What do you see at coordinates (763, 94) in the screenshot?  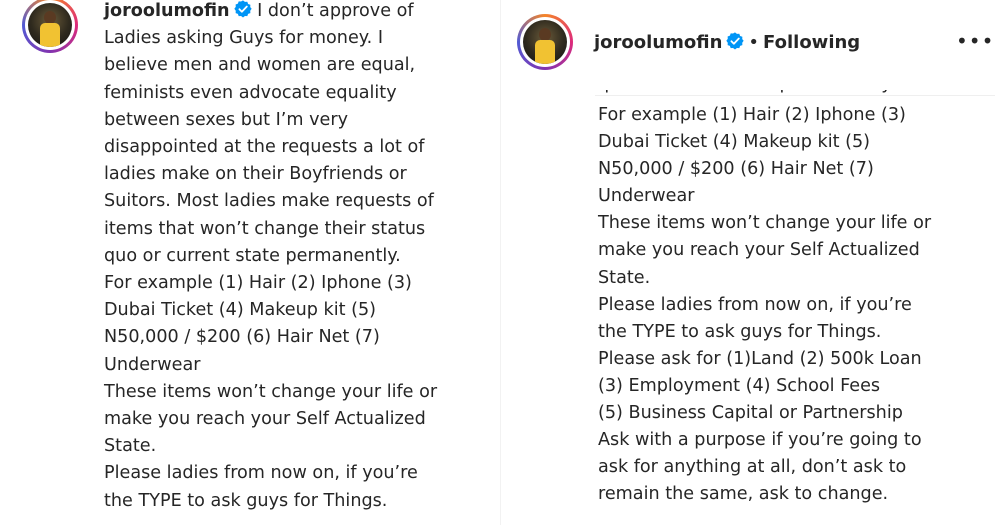 I see `partial-caption-line: quo or current state permanently.` at bounding box center [763, 94].